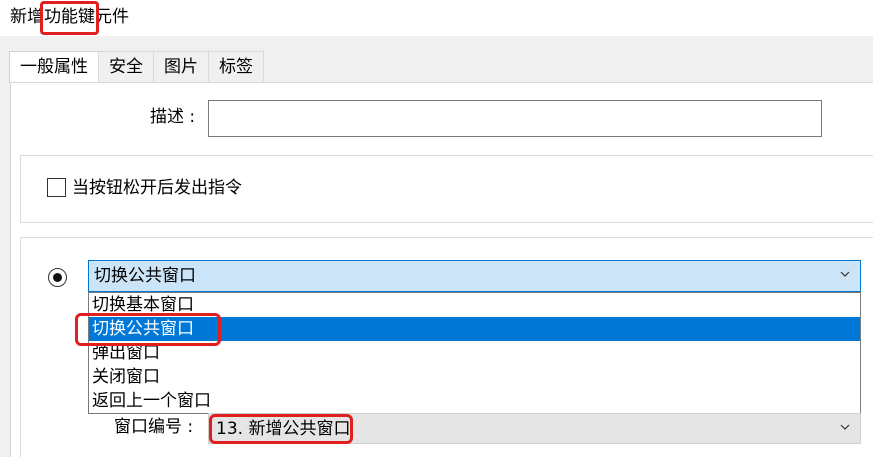 This screenshot has height=457, width=873. I want to click on highlight-box-window-number, so click(281, 429).